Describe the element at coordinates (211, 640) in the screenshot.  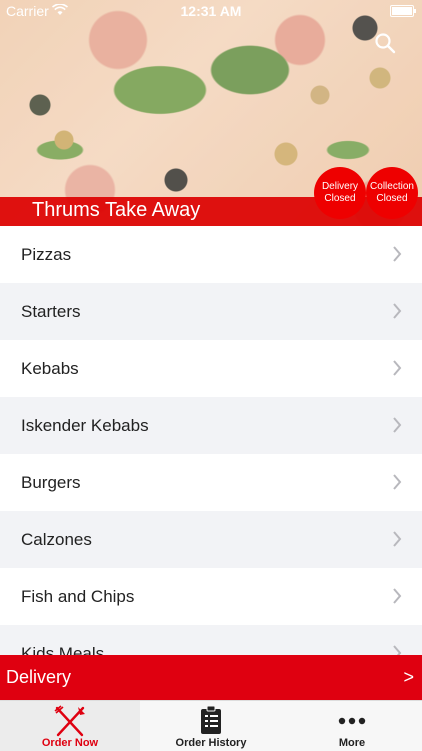
I see `category-row-kids-meals: Kids Meals` at that location.